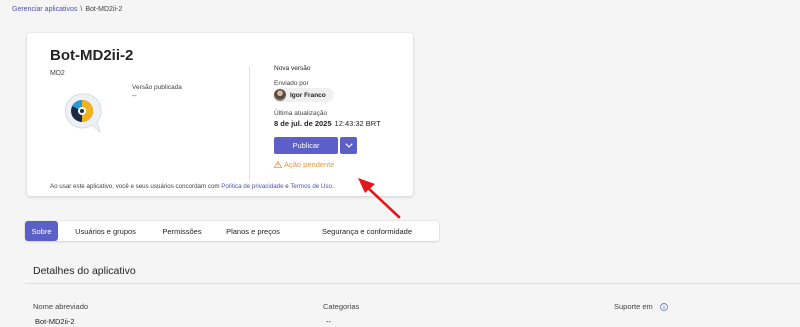 This screenshot has width=800, height=327. Describe the element at coordinates (311, 186) in the screenshot. I see `terms-of-use-link: Termos de Uso` at that location.